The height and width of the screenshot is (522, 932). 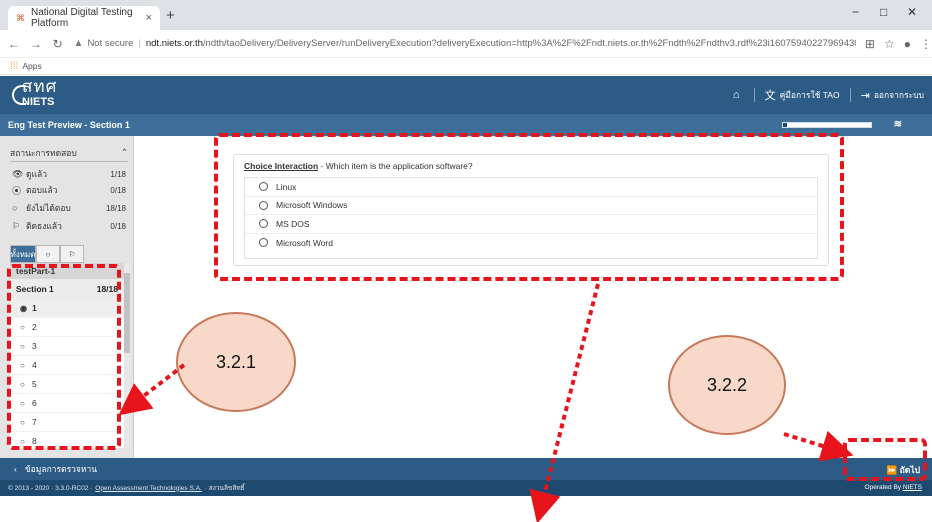 I want to click on logout-icon: ⇥, so click(x=865, y=95).